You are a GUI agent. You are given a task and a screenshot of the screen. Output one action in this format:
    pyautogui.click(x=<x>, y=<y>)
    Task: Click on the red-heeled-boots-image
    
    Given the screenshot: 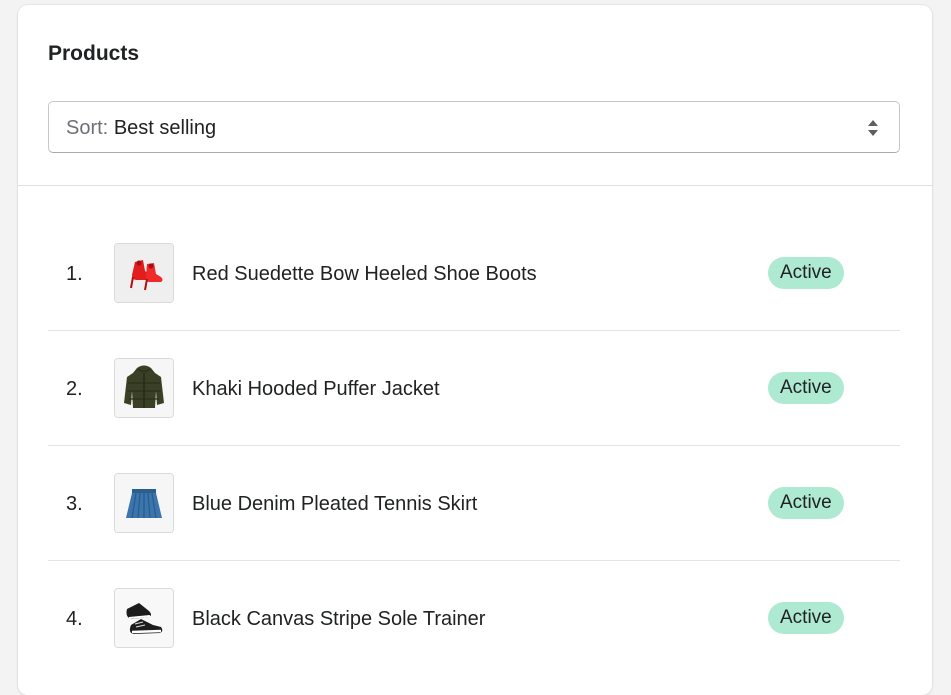 What is the action you would take?
    pyautogui.click(x=144, y=273)
    